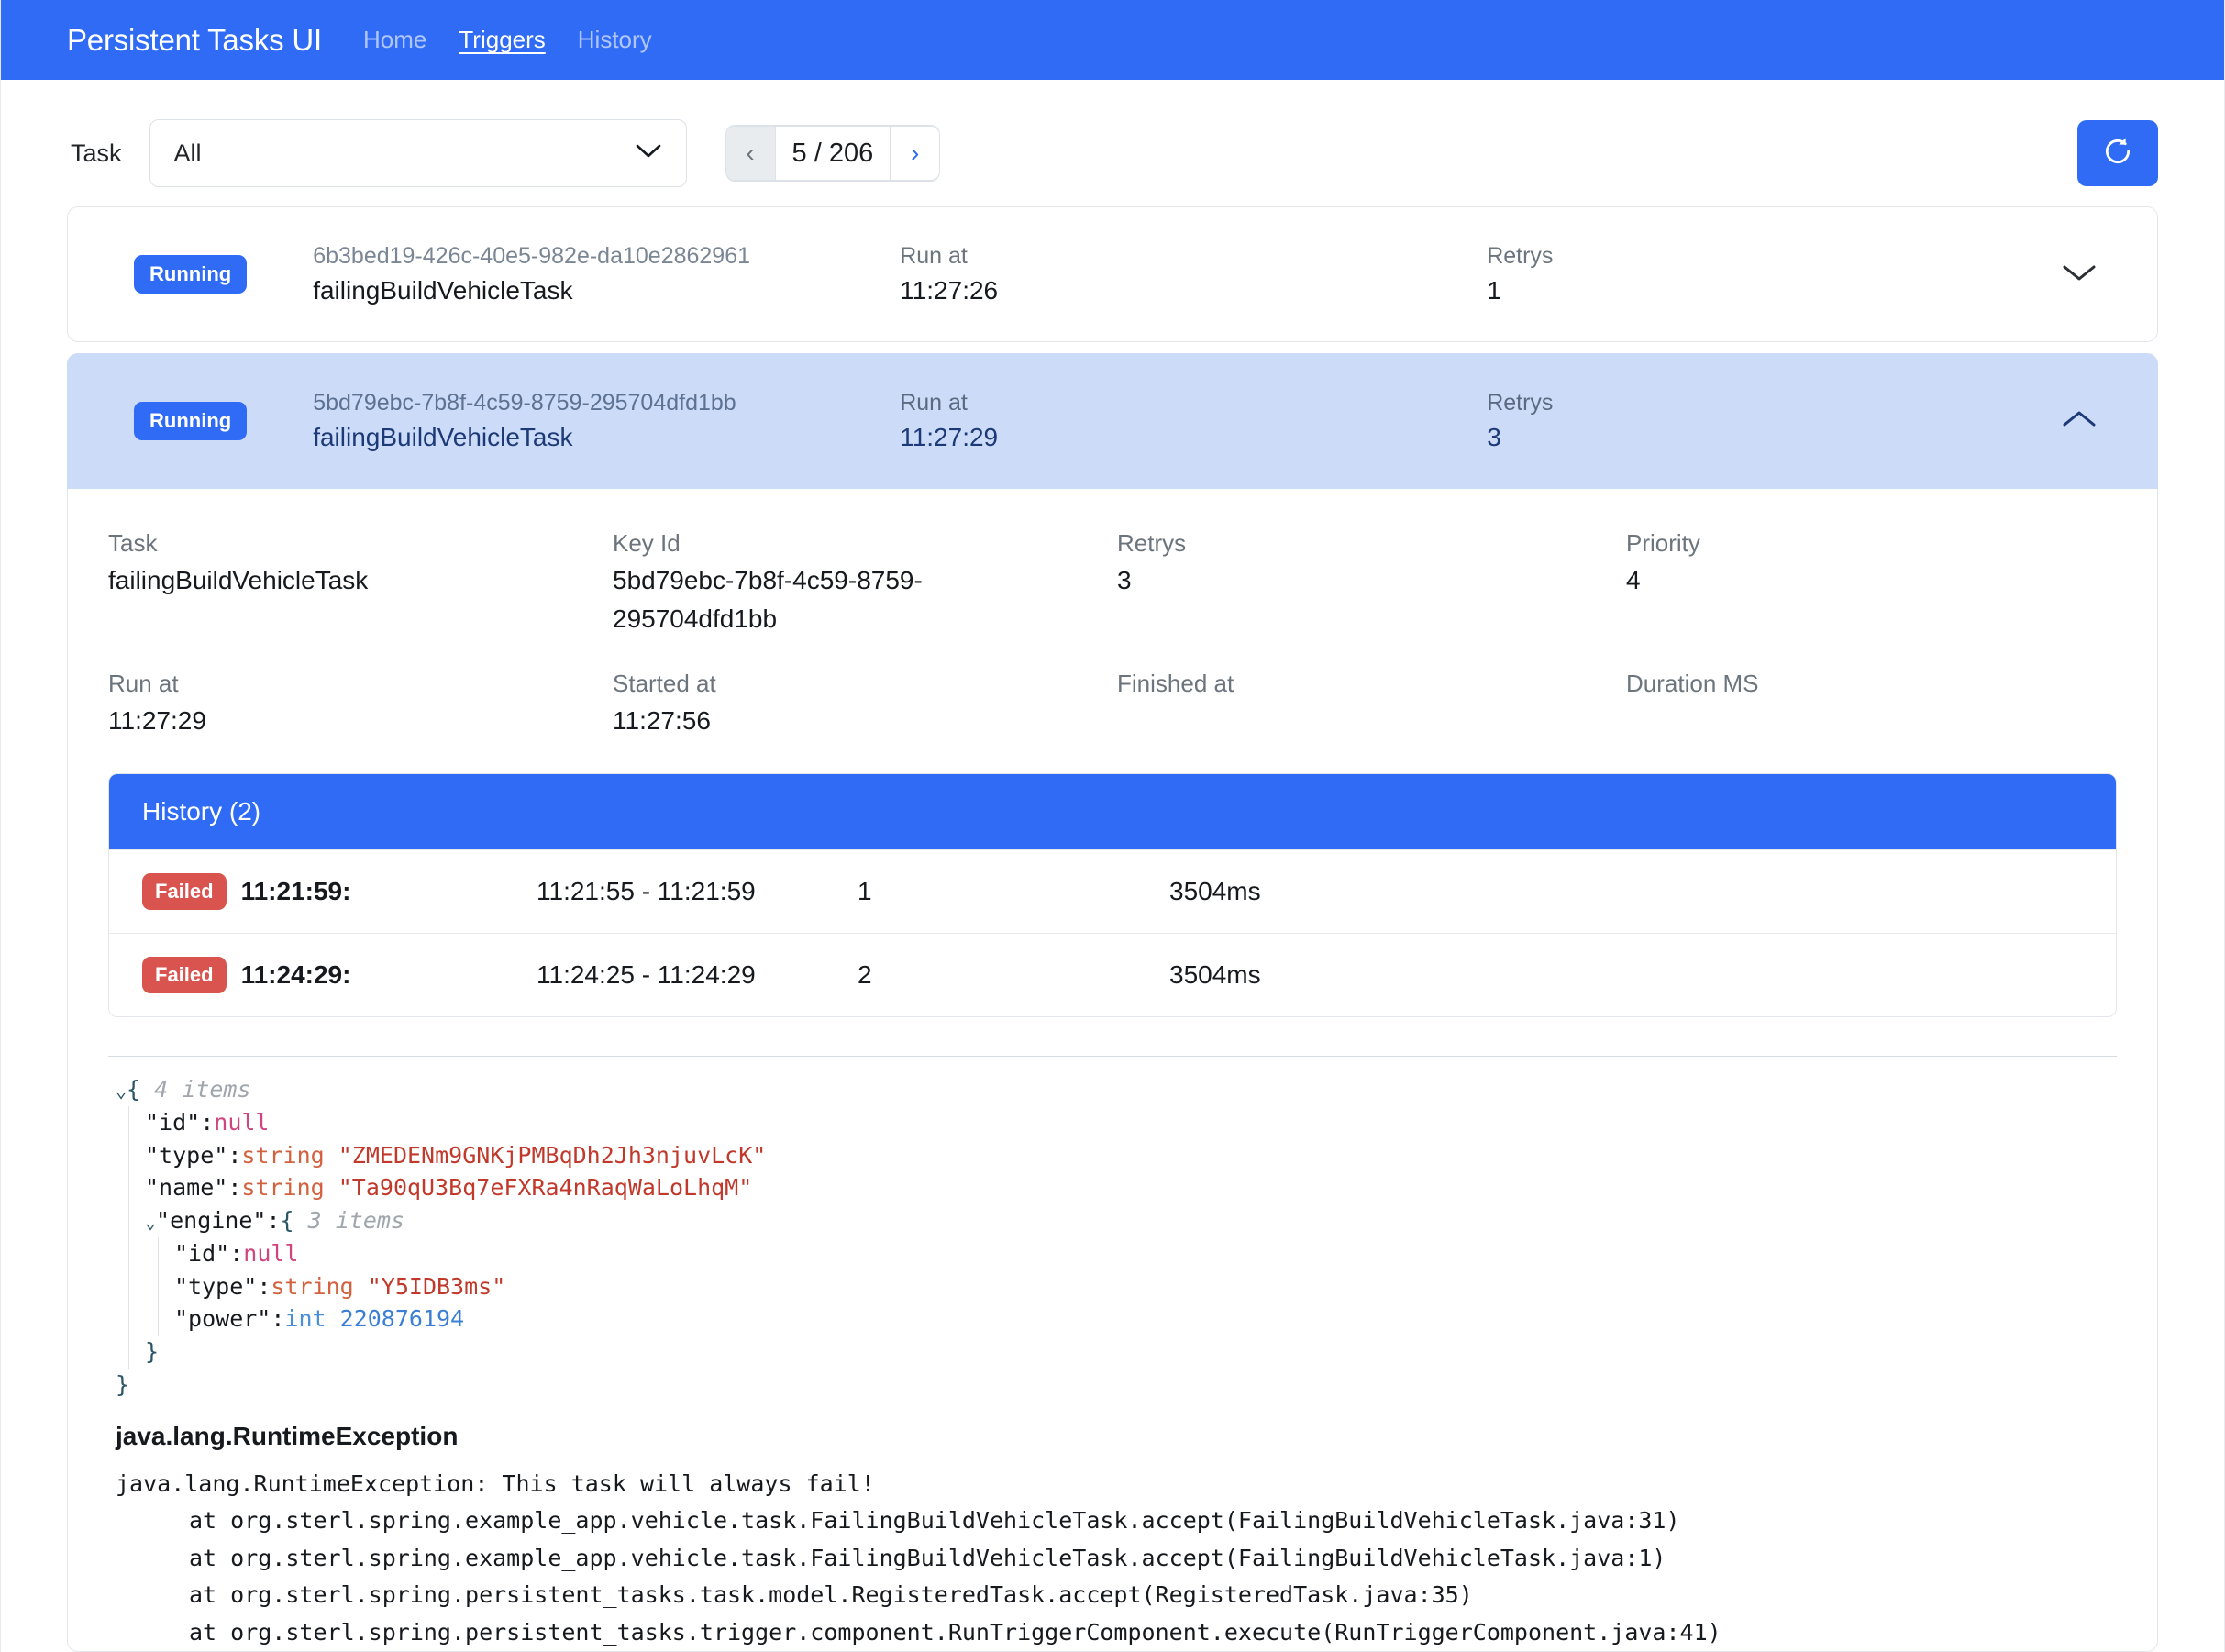  I want to click on detail-value: 5bd79ebc-7b8f-4c59-8759-295704dfd1bb, so click(768, 599).